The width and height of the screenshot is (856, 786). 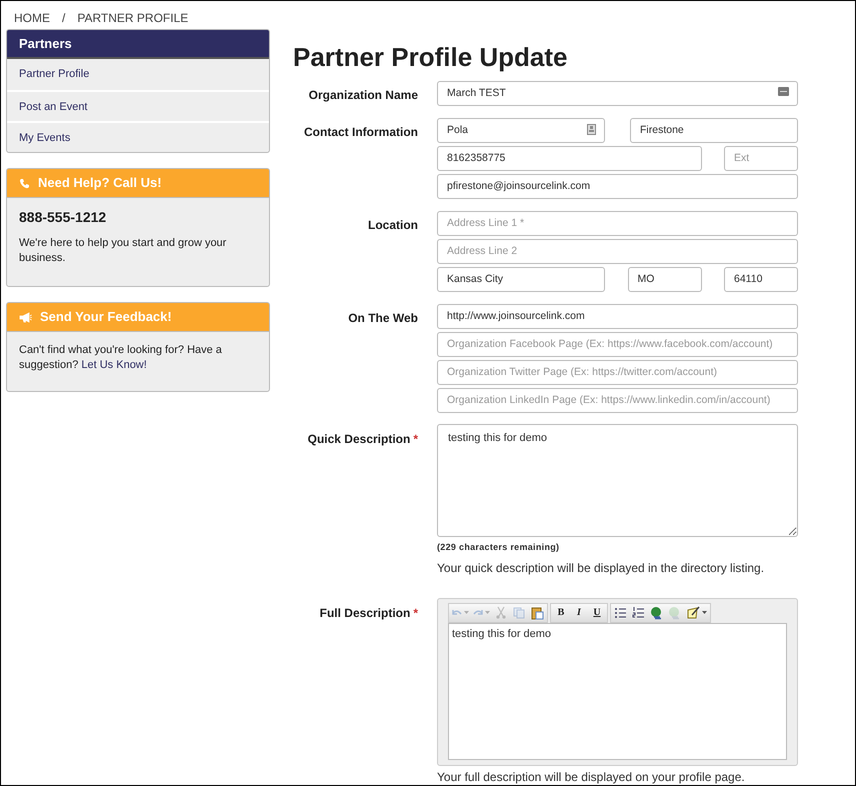 I want to click on input-field: 64110, so click(x=761, y=279).